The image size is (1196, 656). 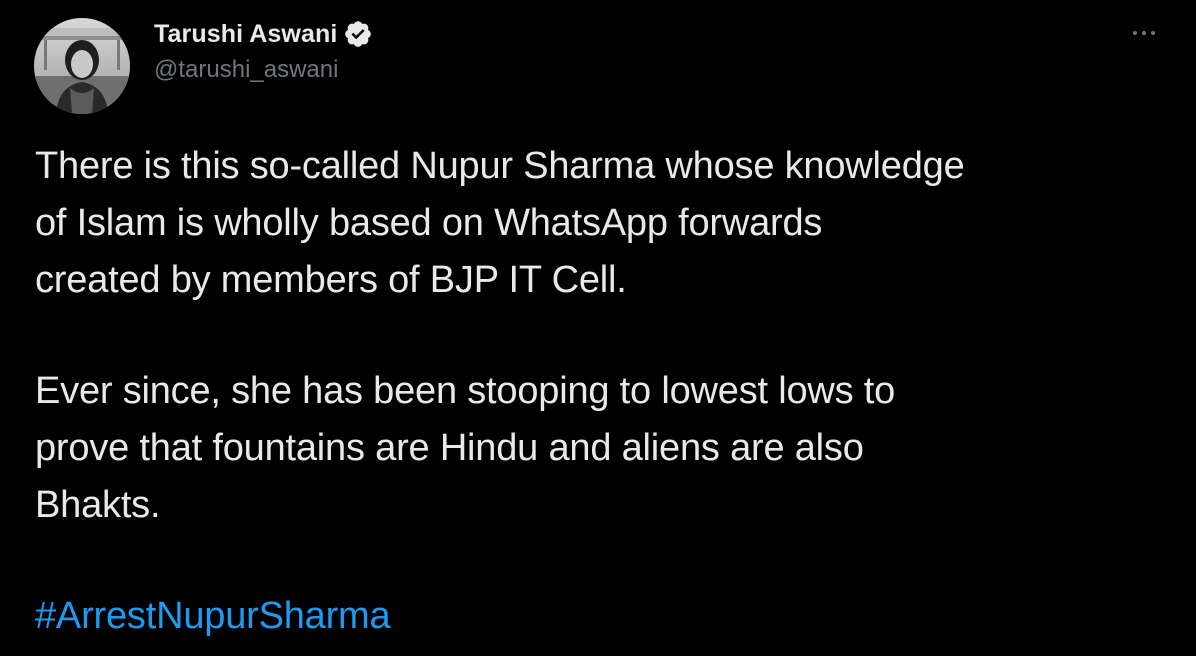 I want to click on hashtag-link: #ArrestNupurSharma, so click(x=213, y=616).